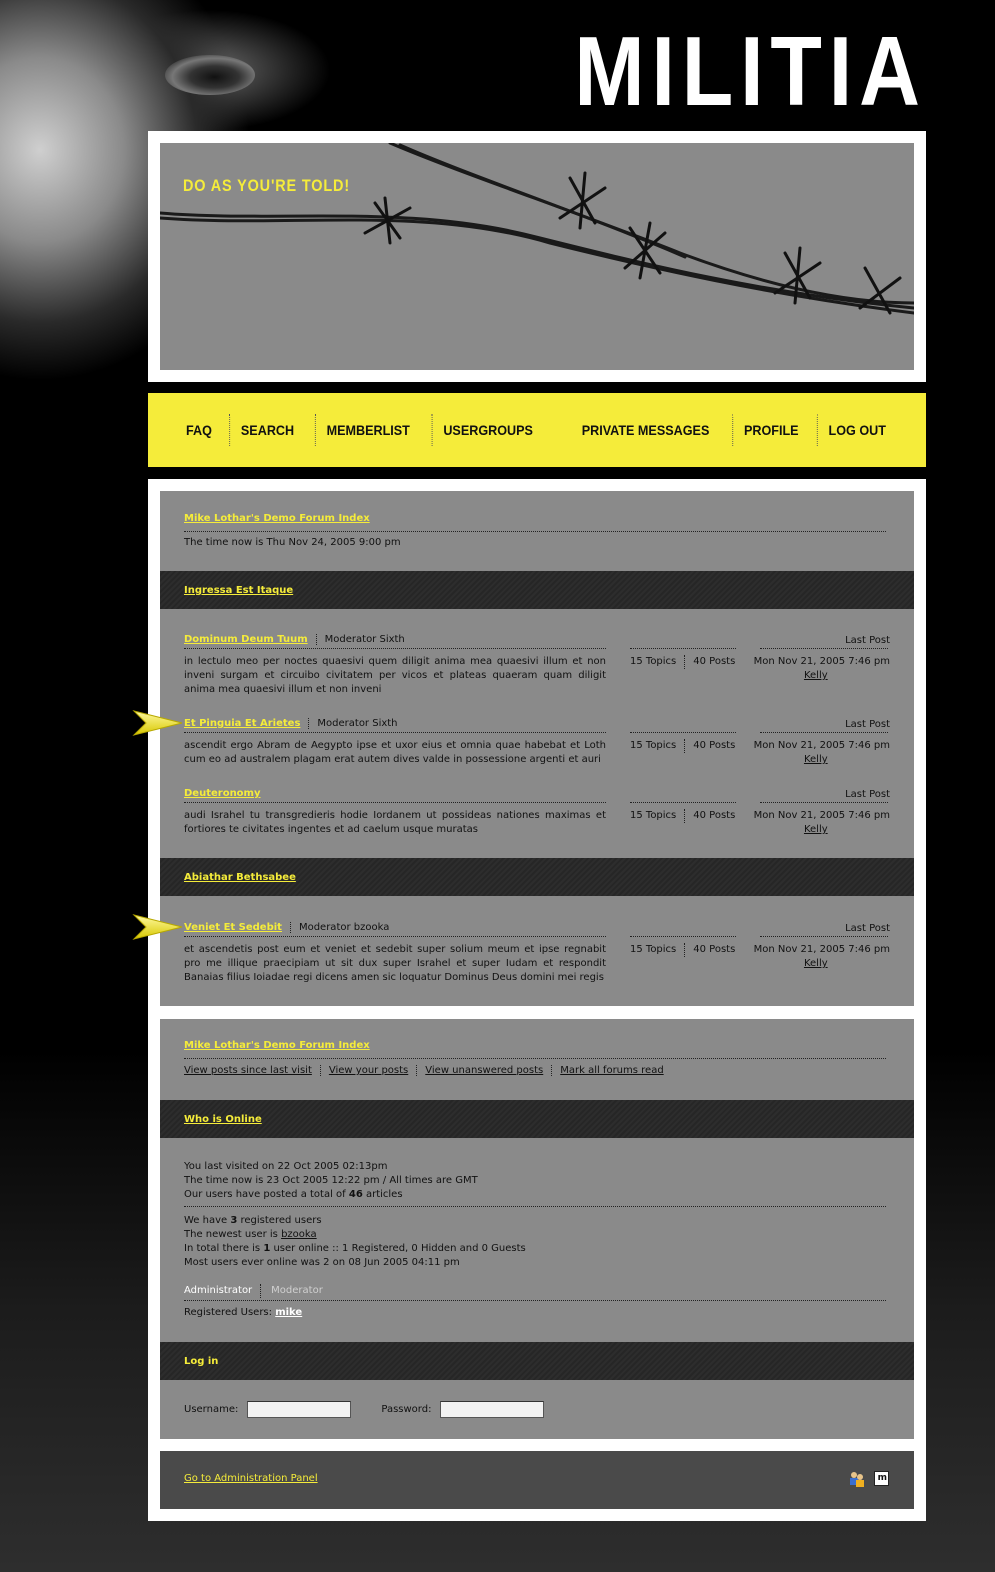 This screenshot has width=995, height=1572. I want to click on category-link: Abiathar Bethsabee, so click(240, 877).